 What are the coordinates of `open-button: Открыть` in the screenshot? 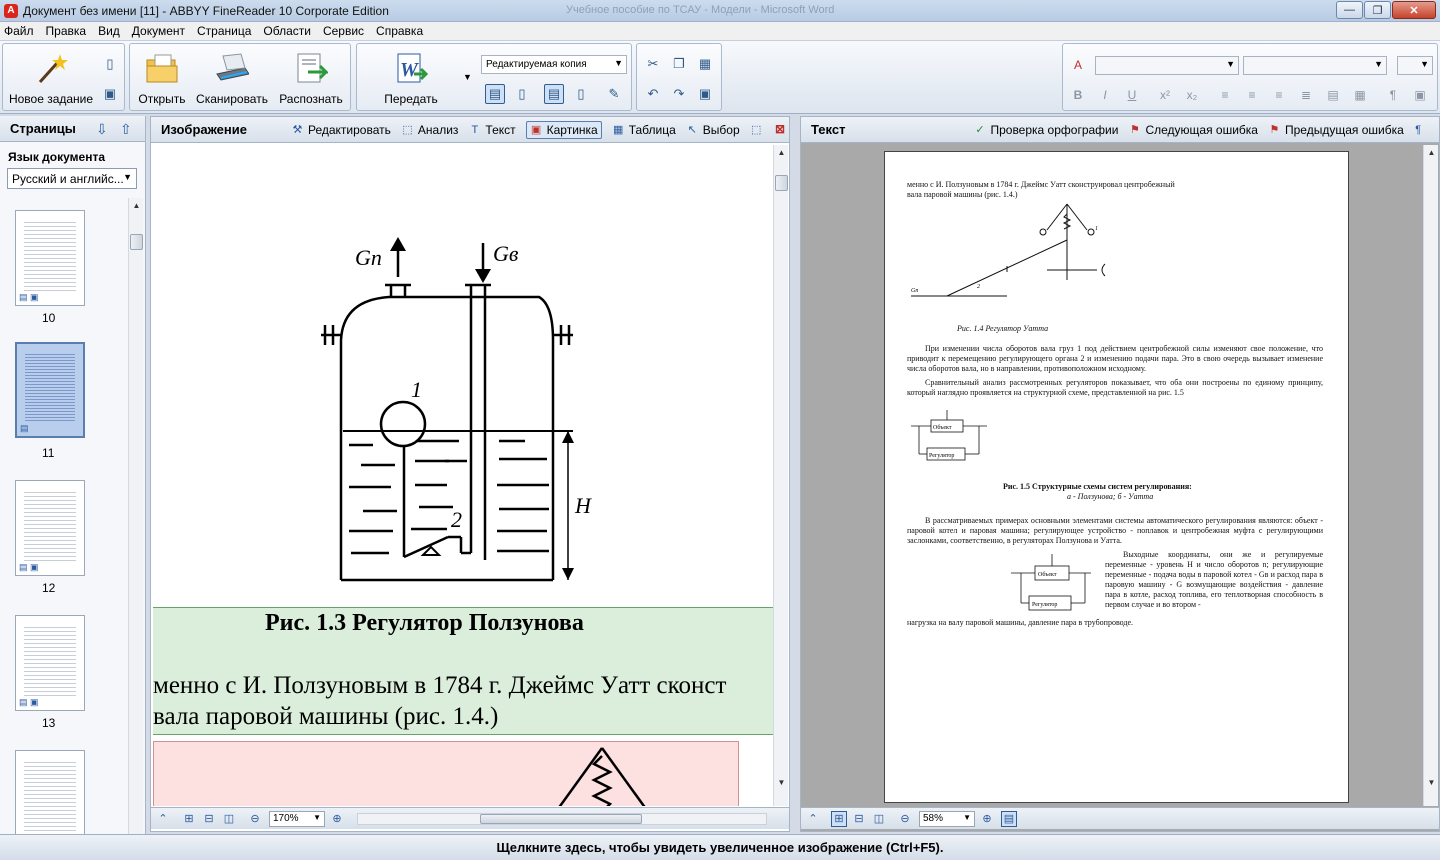 It's located at (162, 77).